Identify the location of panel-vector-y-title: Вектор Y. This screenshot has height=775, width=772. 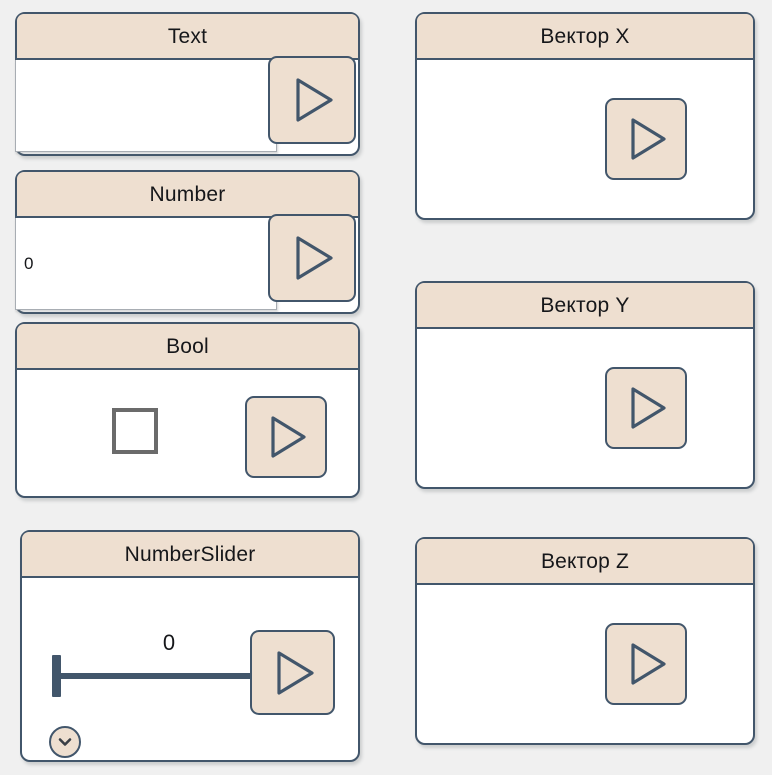
(585, 305).